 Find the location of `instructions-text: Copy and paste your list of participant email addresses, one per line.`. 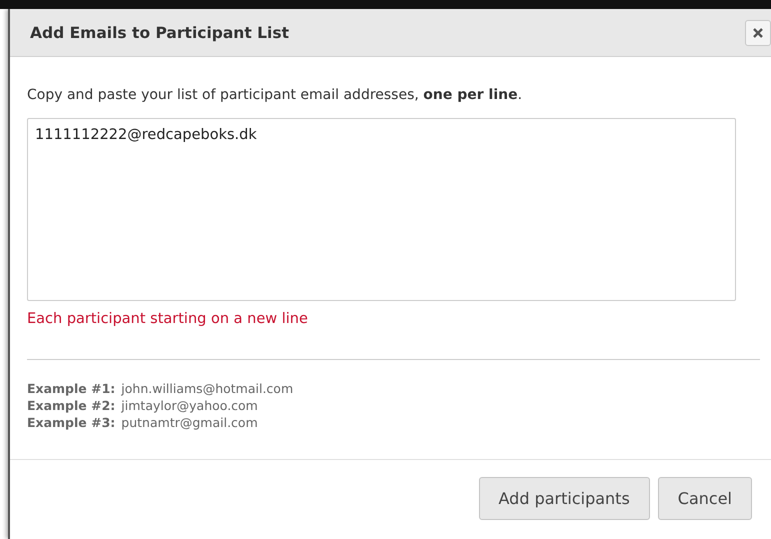

instructions-text: Copy and paste your list of participant email addresses, one per line. is located at coordinates (275, 95).